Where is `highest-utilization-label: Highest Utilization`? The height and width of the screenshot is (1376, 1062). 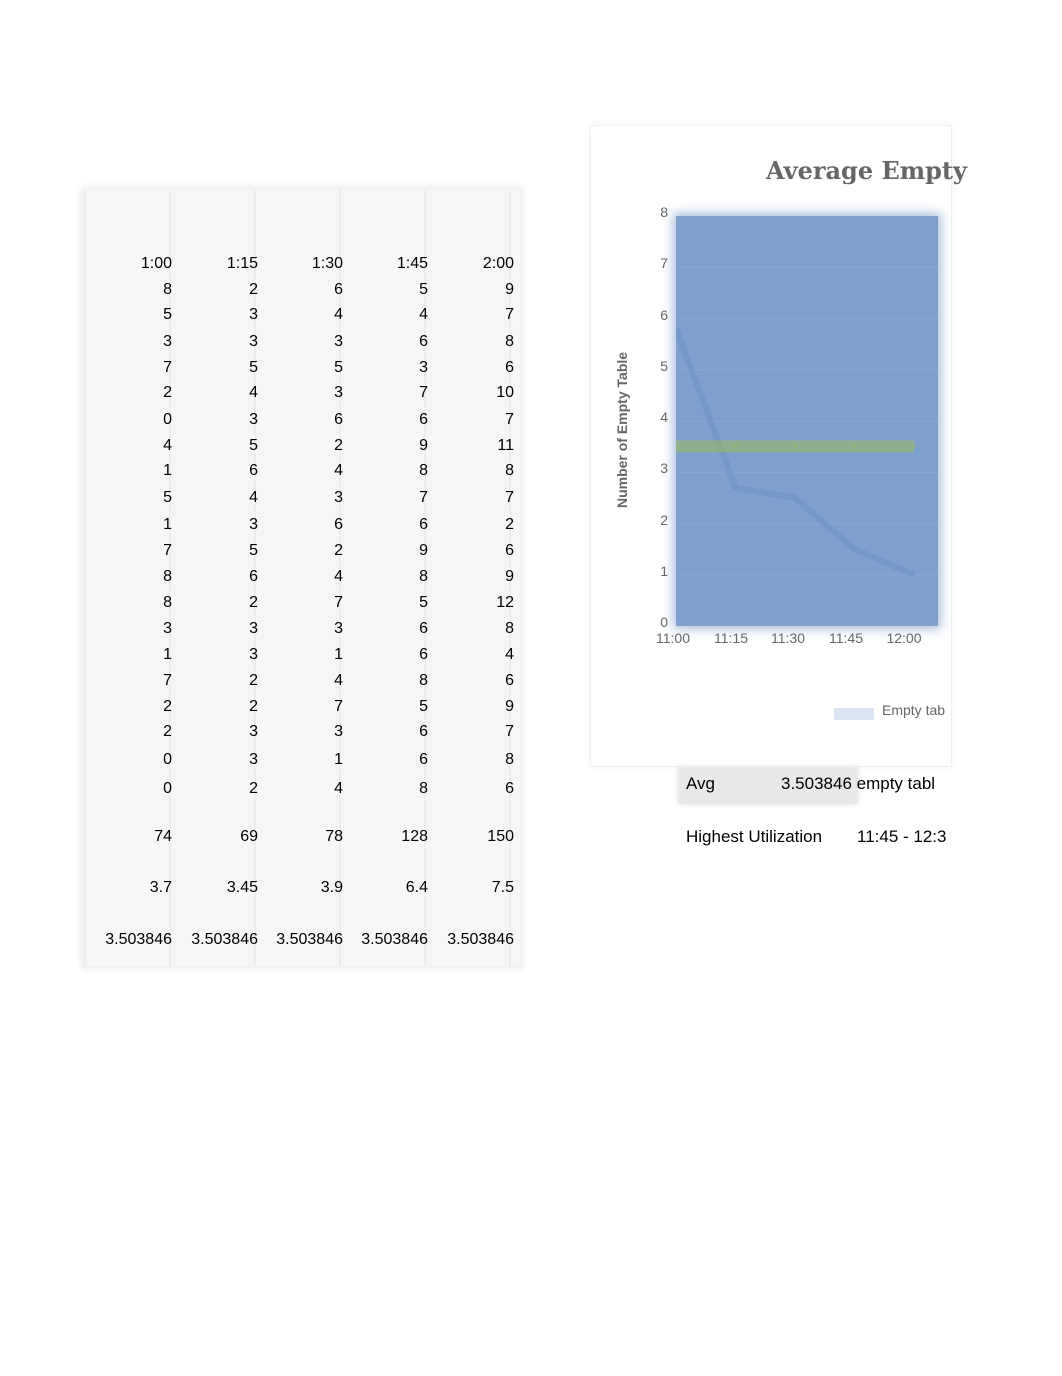 highest-utilization-label: Highest Utilization is located at coordinates (754, 836).